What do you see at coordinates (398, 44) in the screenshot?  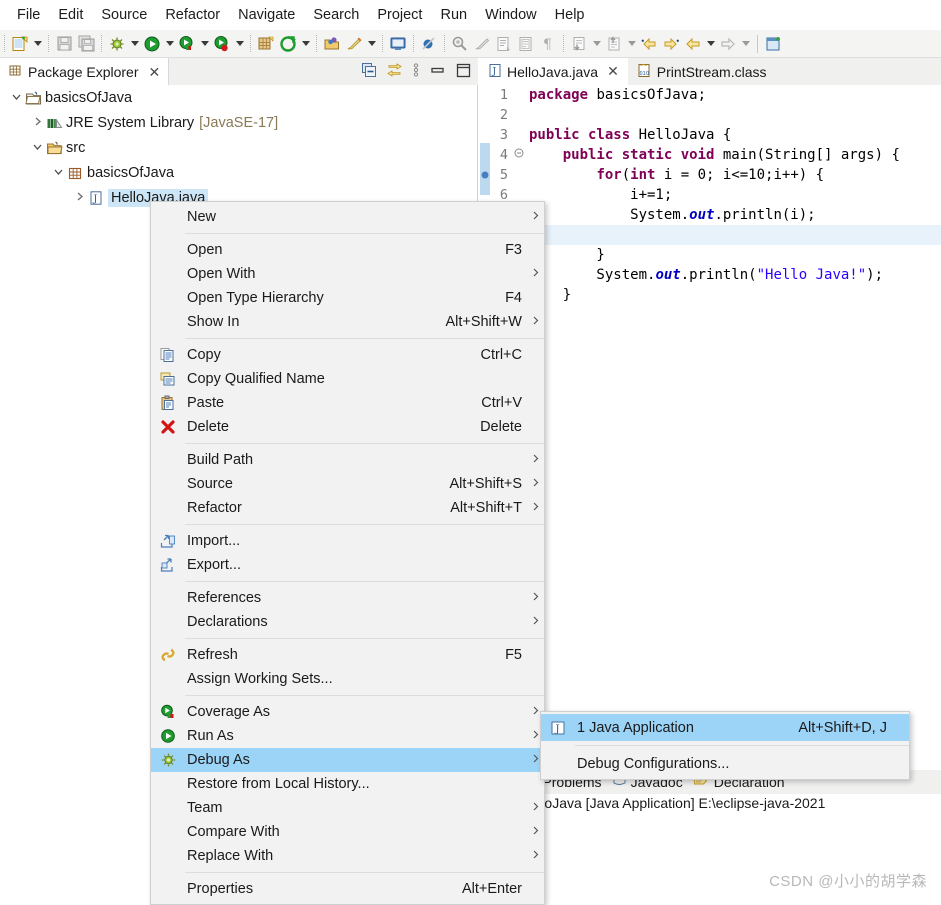 I see `terminal-icon` at bounding box center [398, 44].